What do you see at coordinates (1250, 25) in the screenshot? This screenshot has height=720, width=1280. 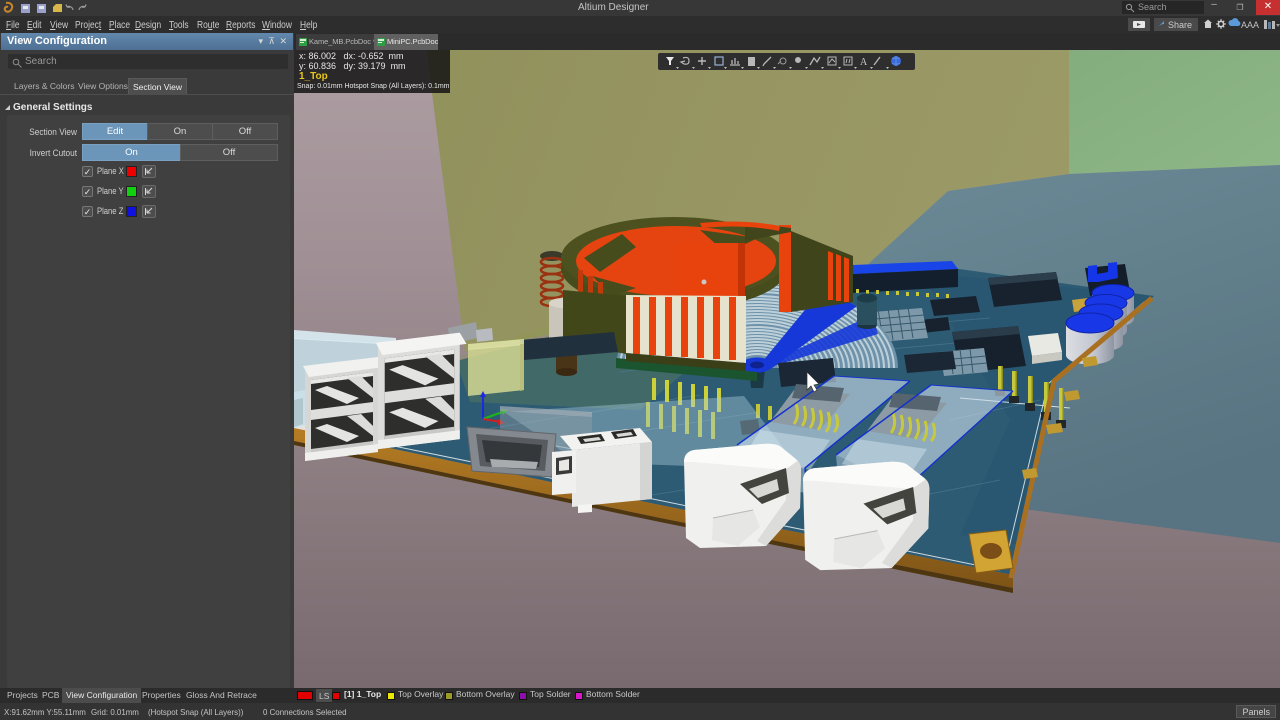 I see `svg-text: AAA` at bounding box center [1250, 25].